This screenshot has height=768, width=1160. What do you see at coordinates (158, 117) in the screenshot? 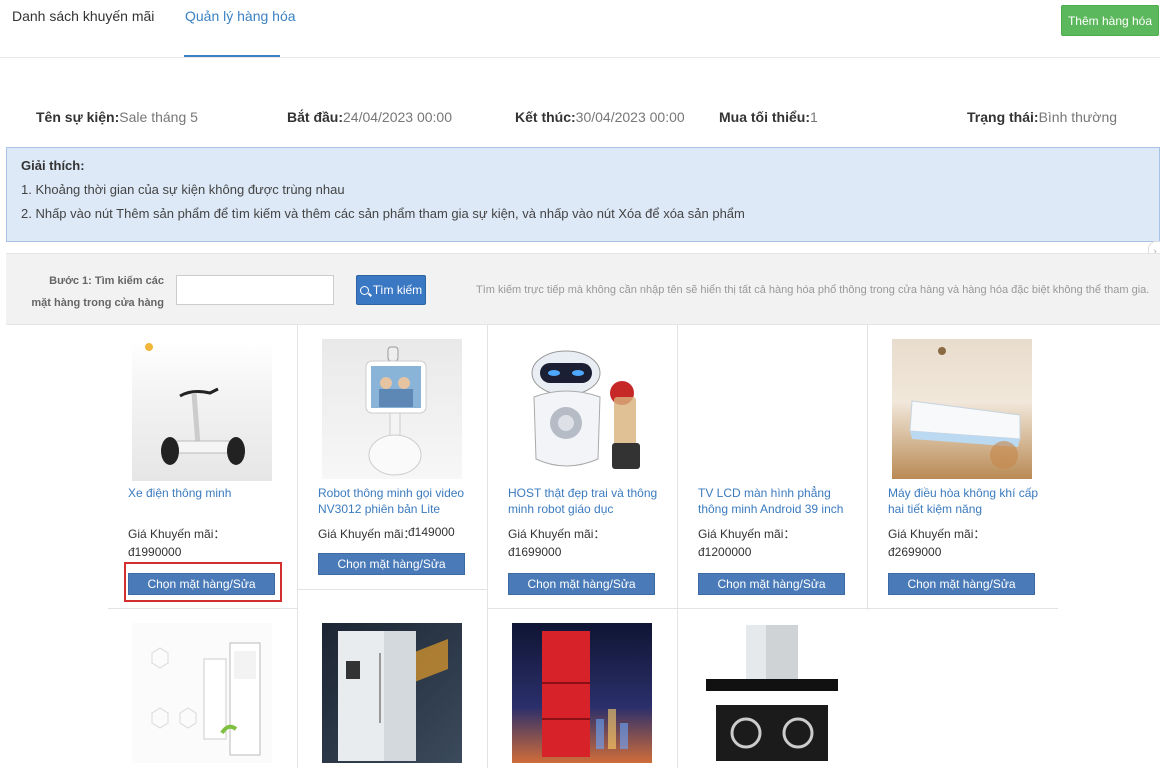
I see `event-name-value: Sale tháng 5` at bounding box center [158, 117].